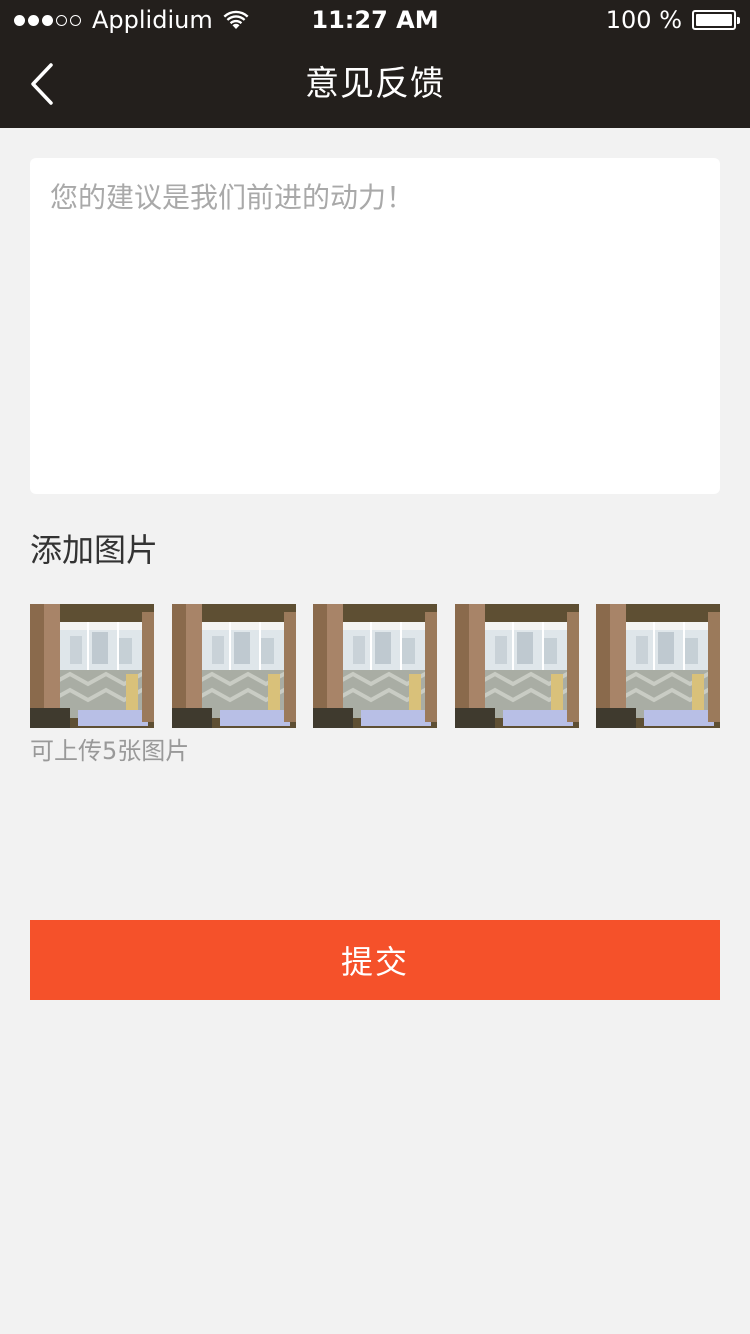 The width and height of the screenshot is (750, 1334). I want to click on status-right: 100 %, so click(672, 20).